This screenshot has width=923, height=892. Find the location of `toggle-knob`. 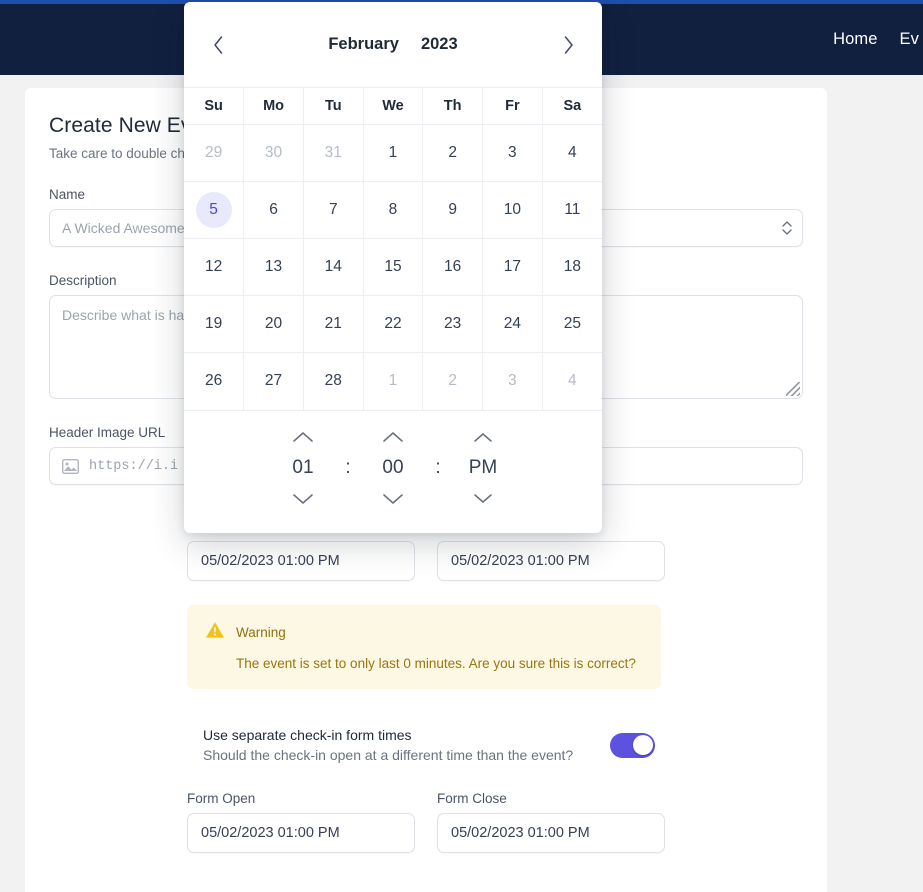

toggle-knob is located at coordinates (642, 745).